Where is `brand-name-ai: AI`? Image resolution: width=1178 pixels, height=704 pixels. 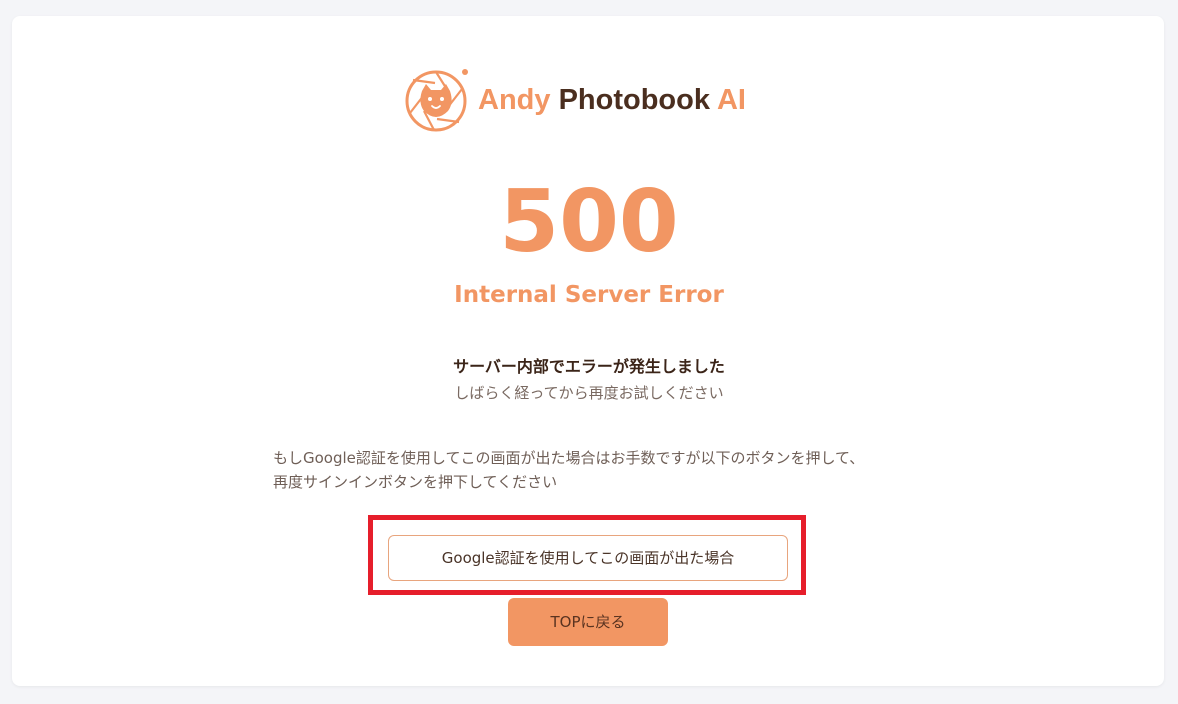 brand-name-ai: AI is located at coordinates (731, 99).